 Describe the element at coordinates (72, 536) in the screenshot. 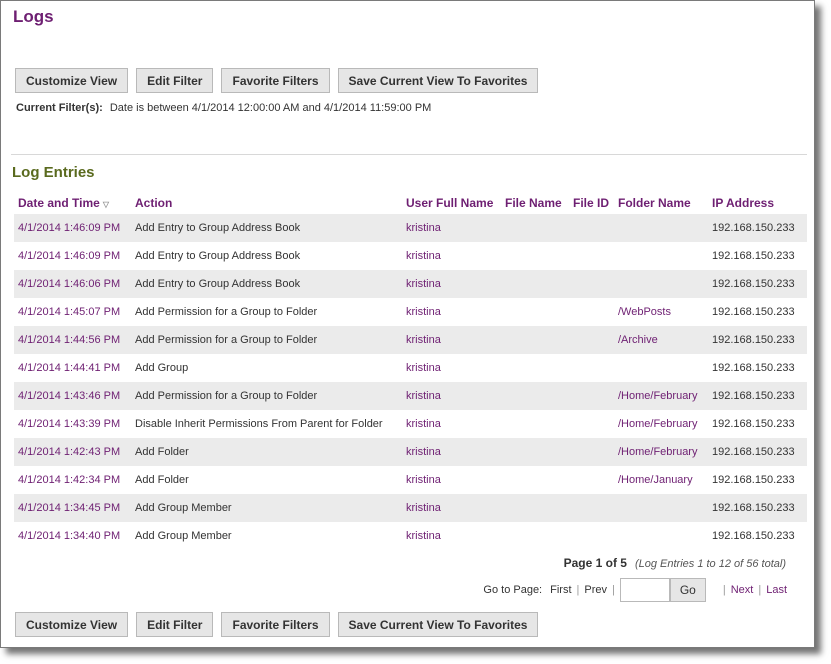

I see `cell-date: 4/1/2014 1:34:40 PM` at that location.